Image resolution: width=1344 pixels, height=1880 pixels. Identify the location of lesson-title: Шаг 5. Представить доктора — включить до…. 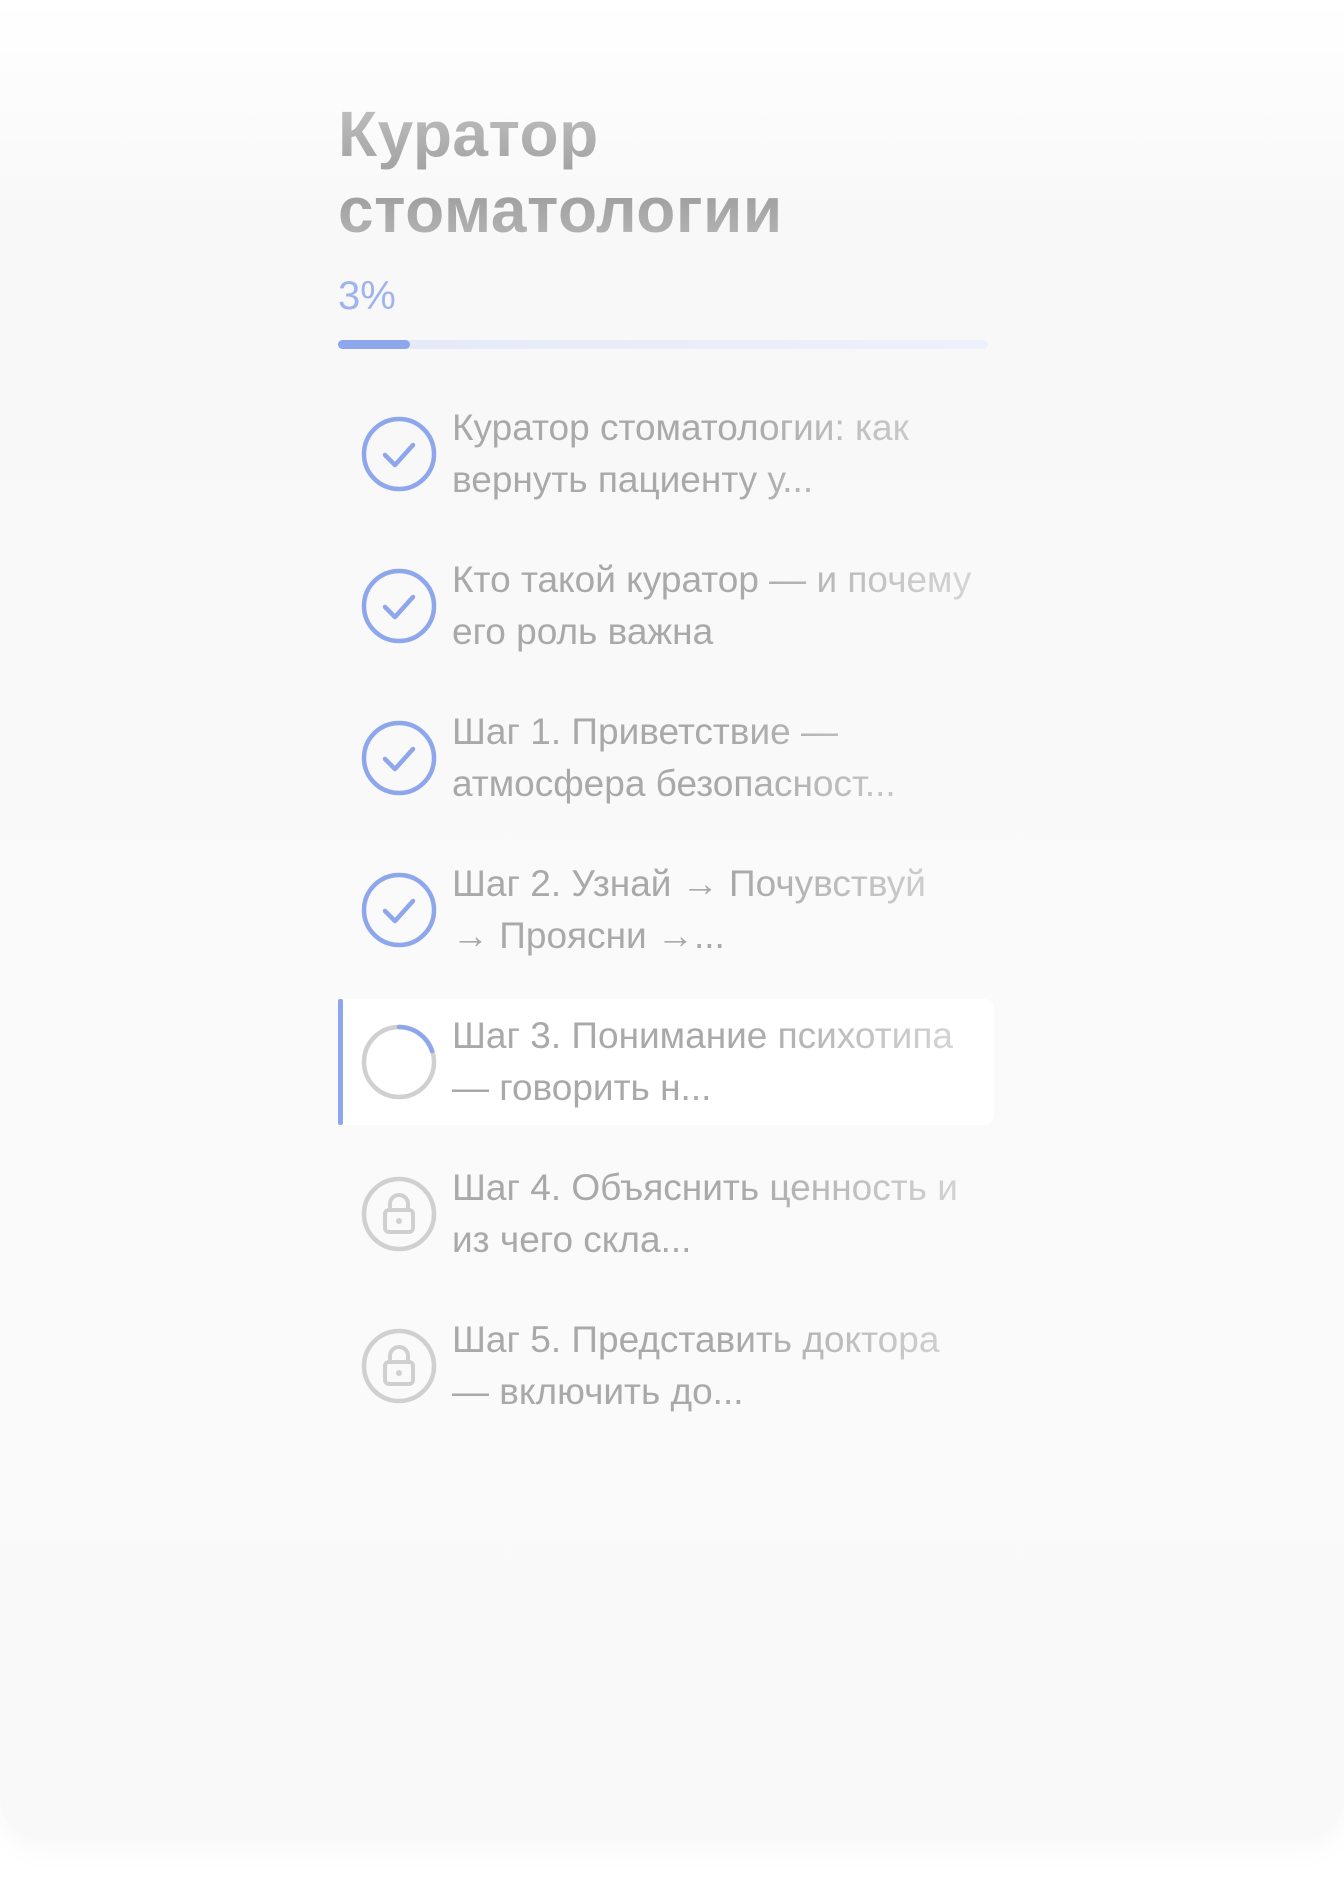
(696, 1365).